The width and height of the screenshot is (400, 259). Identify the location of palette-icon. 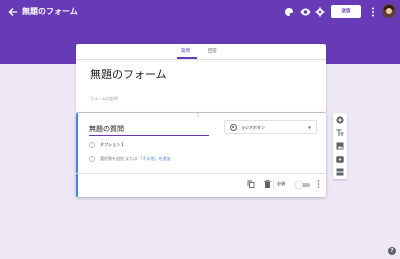
(289, 12).